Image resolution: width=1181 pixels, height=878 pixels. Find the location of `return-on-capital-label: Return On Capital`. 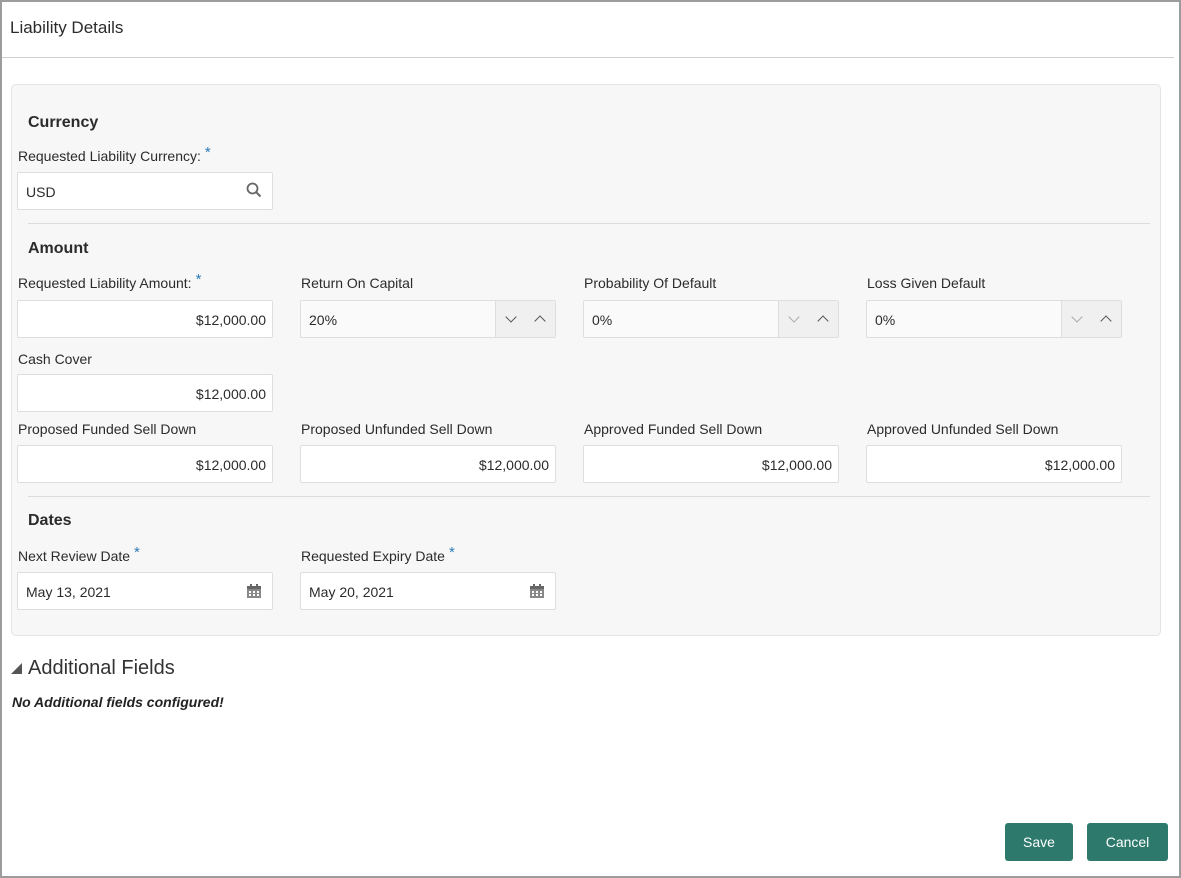

return-on-capital-label: Return On Capital is located at coordinates (357, 283).